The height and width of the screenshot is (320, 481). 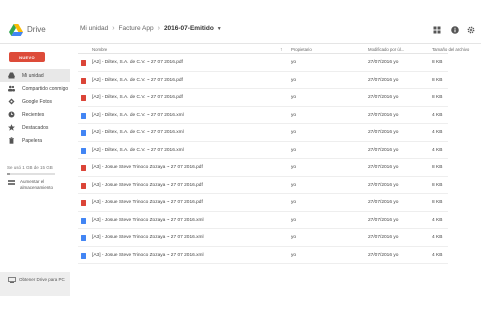 I want to click on sidebar-item-label: Compartido conmigo, so click(x=45, y=88).